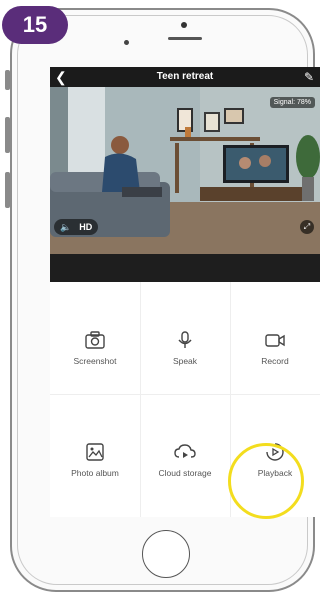 The image size is (329, 598). I want to click on side-button-mute, so click(7, 80).